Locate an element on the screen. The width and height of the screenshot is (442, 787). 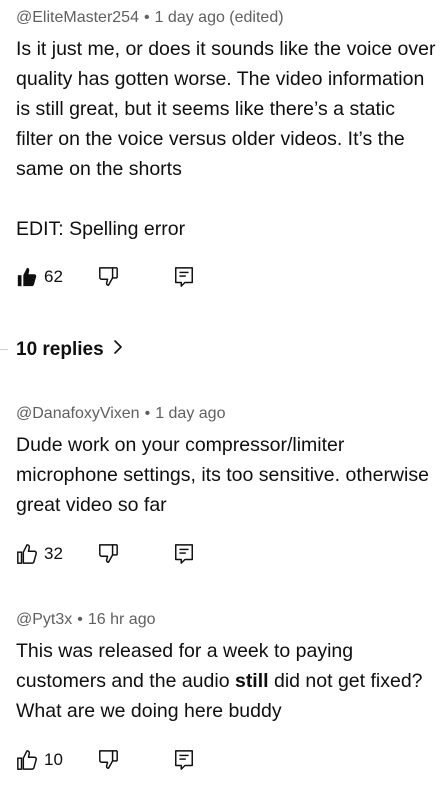
comment-meta: @DanafoxyVixen • 1 day ago is located at coordinates (226, 414).